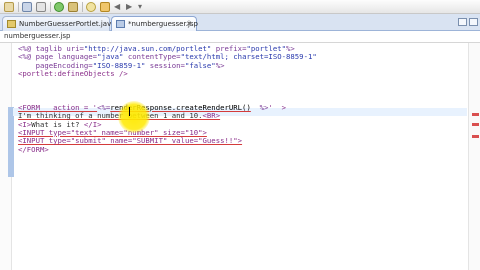 This screenshot has height=270, width=480. What do you see at coordinates (59, 7) in the screenshot?
I see `run-icon` at bounding box center [59, 7].